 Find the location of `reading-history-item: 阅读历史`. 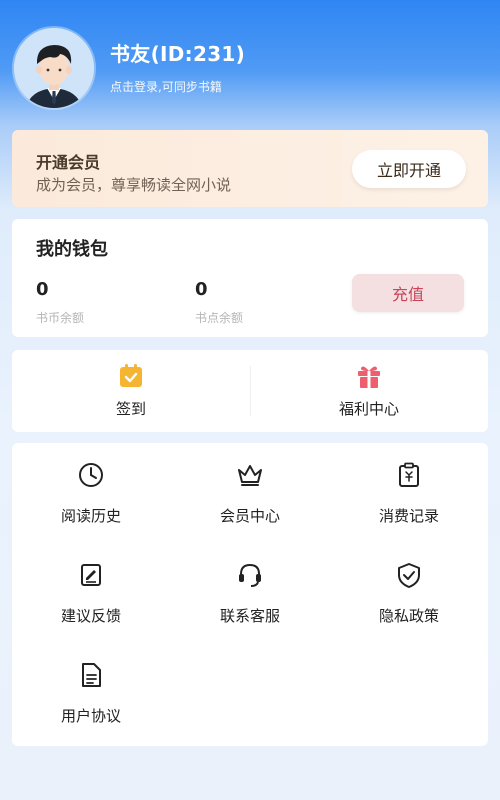

reading-history-item: 阅读历史 is located at coordinates (91, 491).